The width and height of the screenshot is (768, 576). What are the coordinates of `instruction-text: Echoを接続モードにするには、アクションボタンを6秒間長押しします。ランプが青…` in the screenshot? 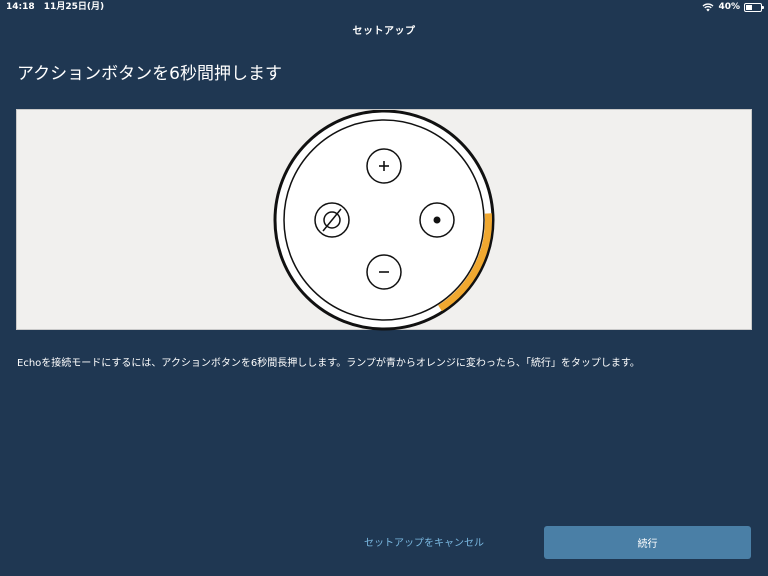 It's located at (328, 363).